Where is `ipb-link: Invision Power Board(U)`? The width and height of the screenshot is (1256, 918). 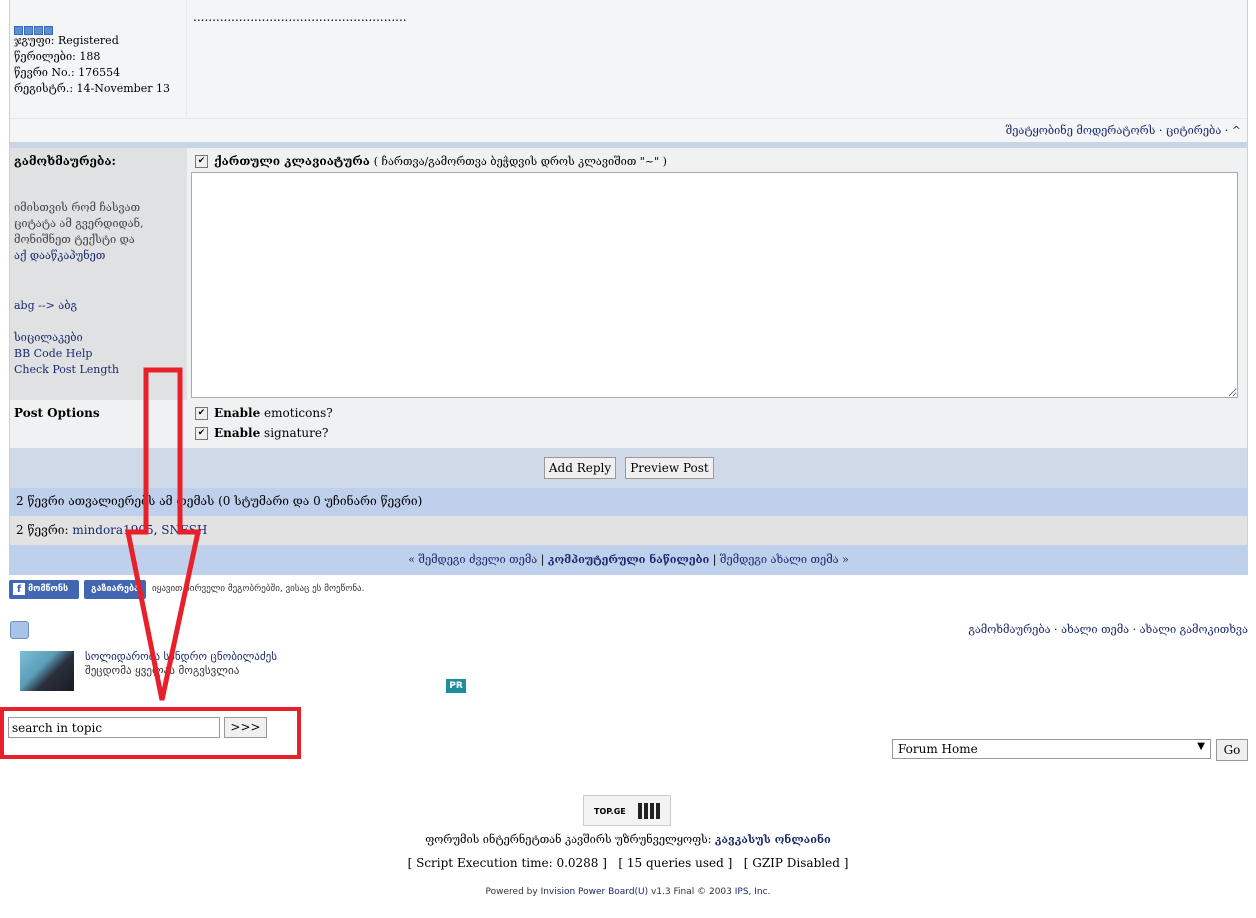 ipb-link: Invision Power Board(U) is located at coordinates (595, 892).